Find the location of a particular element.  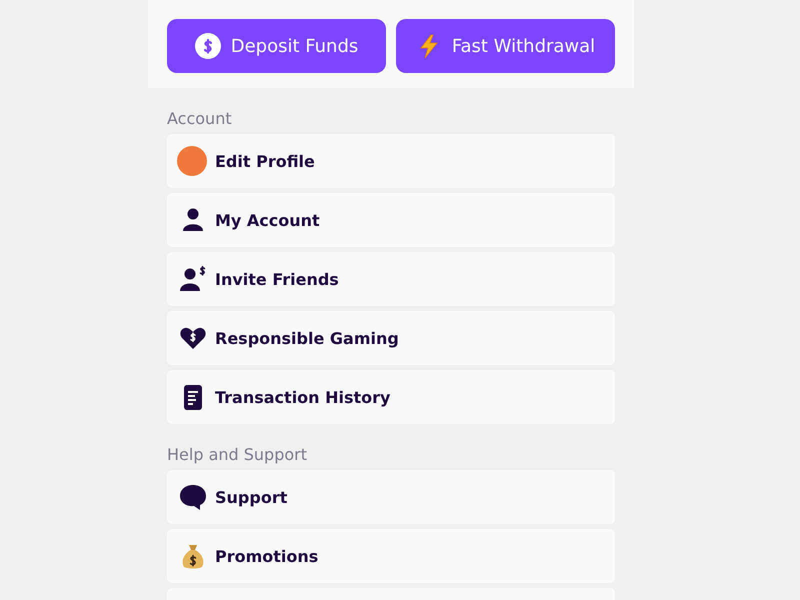

menu-item: Edit Profile is located at coordinates (391, 161).